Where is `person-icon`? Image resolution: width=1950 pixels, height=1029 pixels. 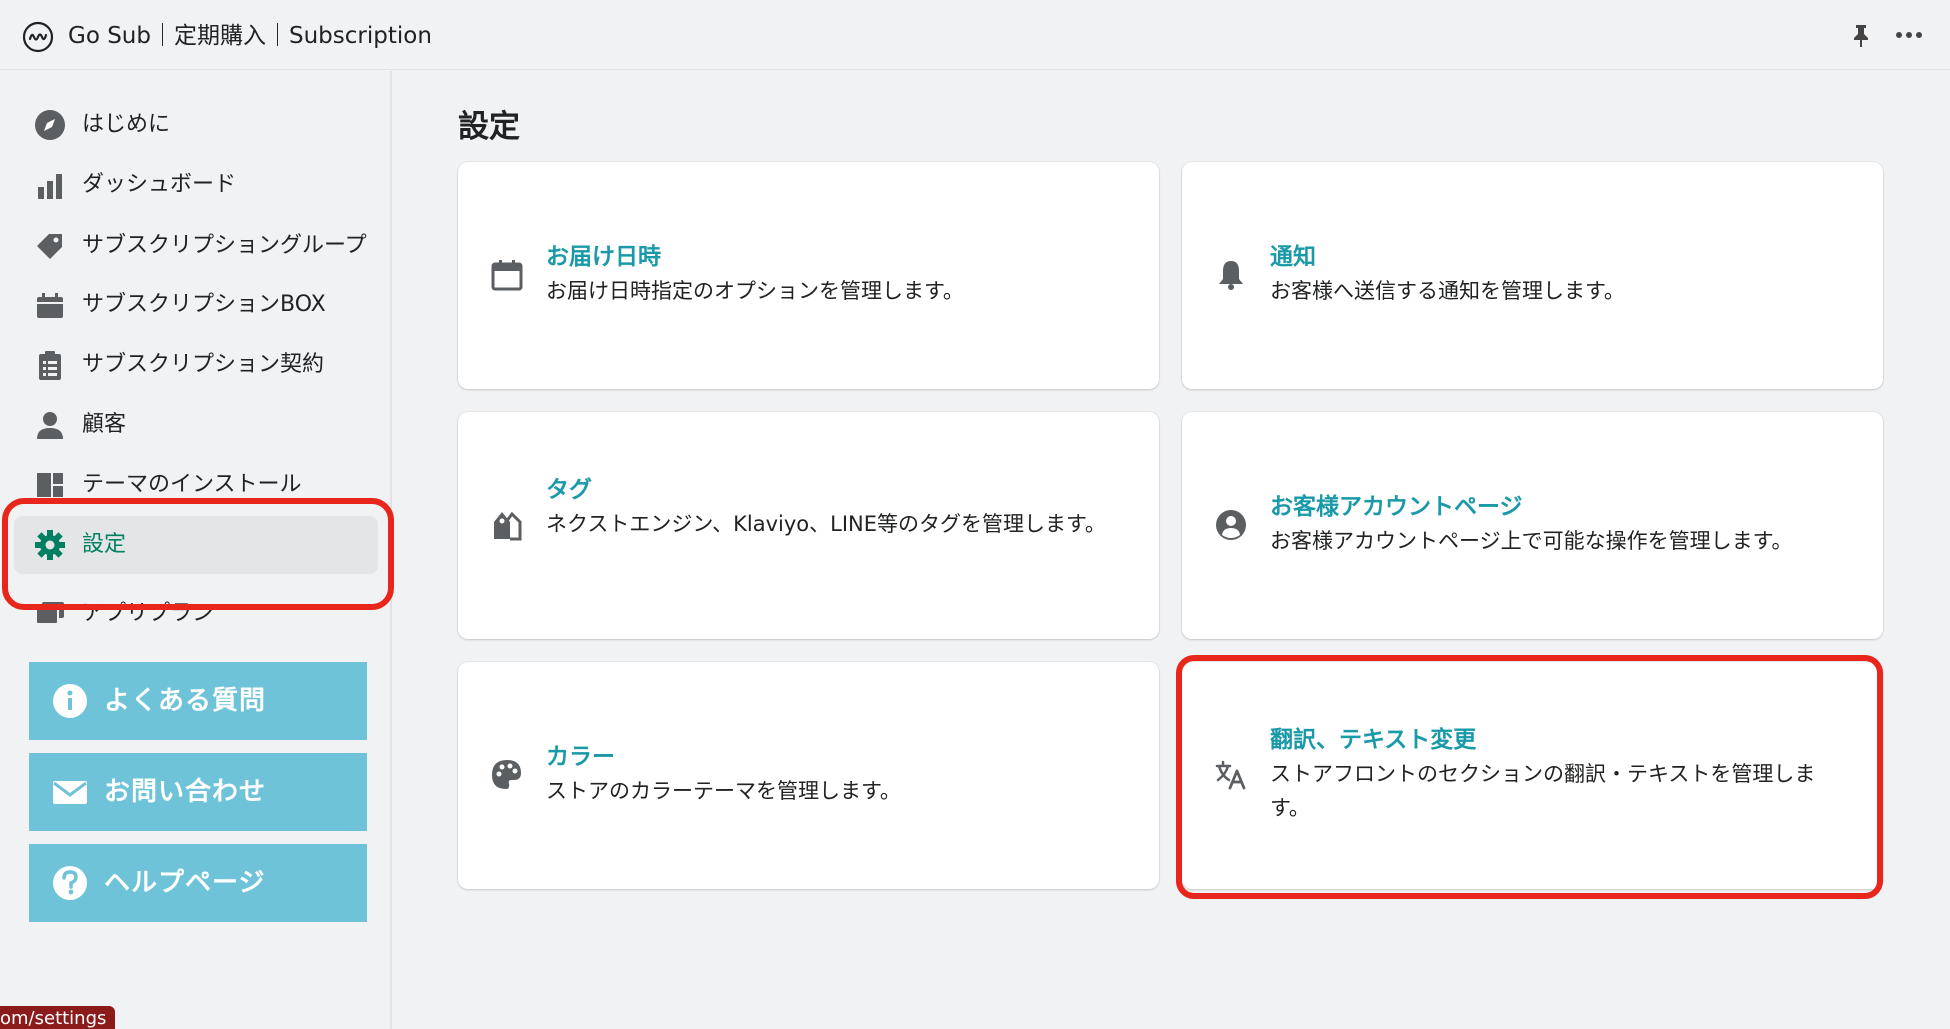 person-icon is located at coordinates (50, 425).